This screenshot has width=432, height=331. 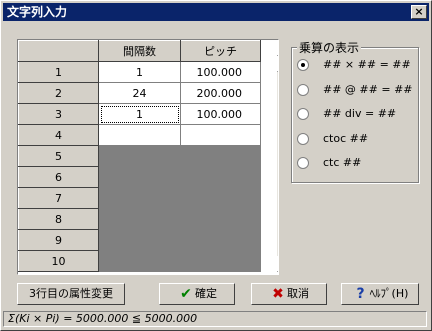 What do you see at coordinates (58, 177) in the screenshot?
I see `row-header: 6` at bounding box center [58, 177].